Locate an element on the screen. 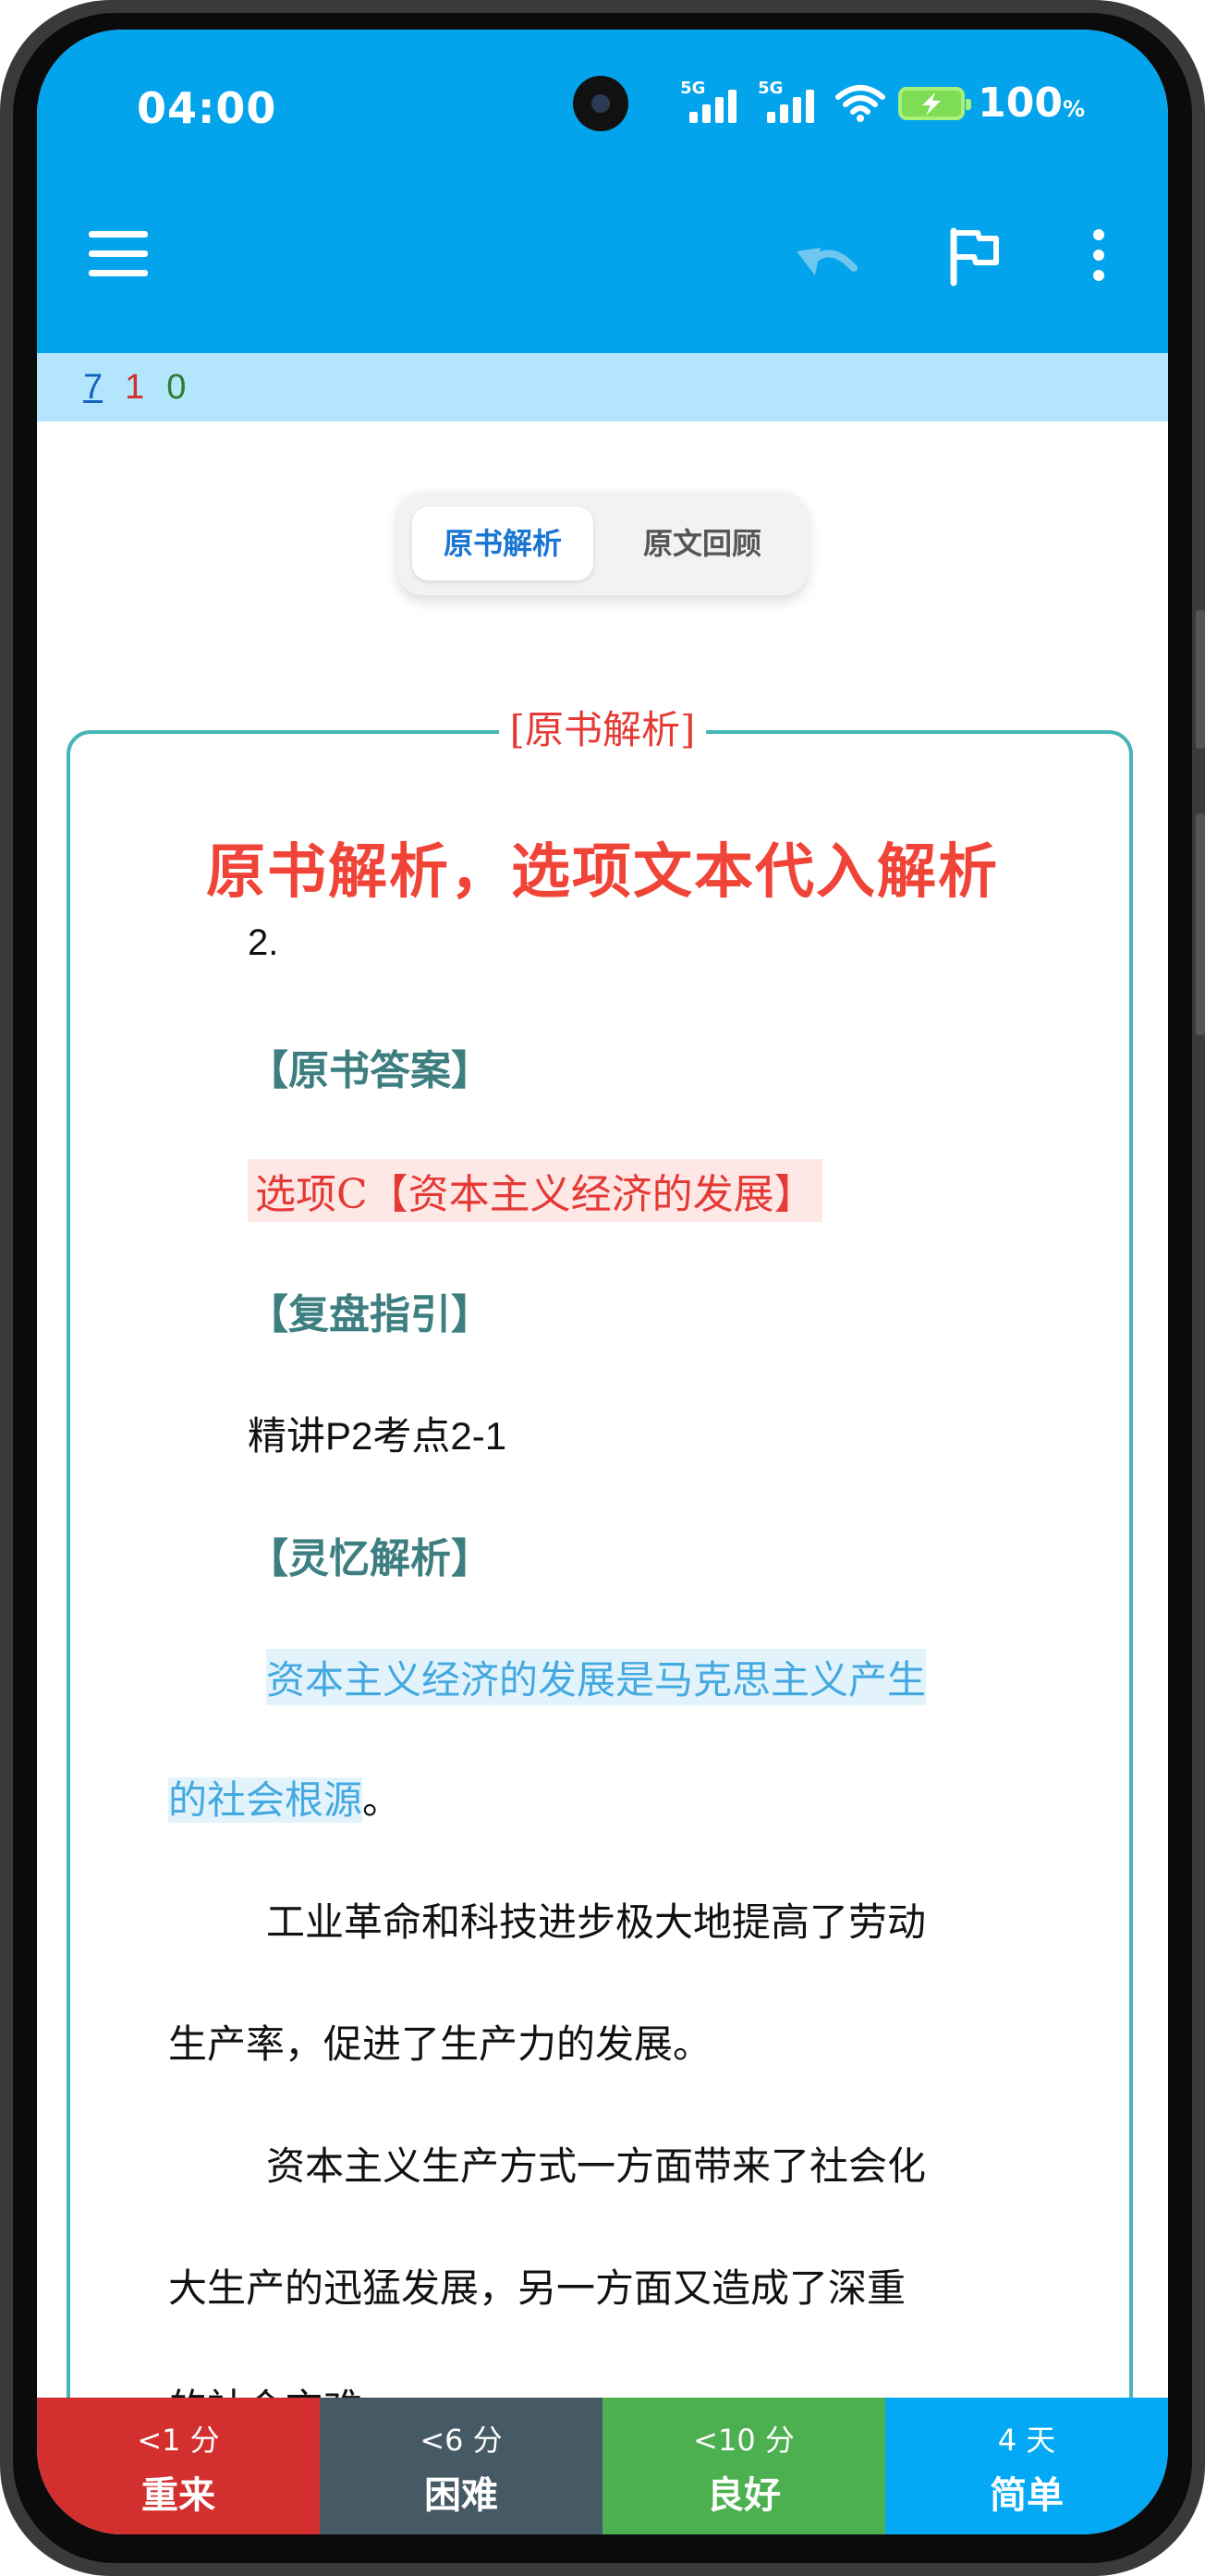  analysis-heading: 【灵忆解析】 is located at coordinates (370, 1558).